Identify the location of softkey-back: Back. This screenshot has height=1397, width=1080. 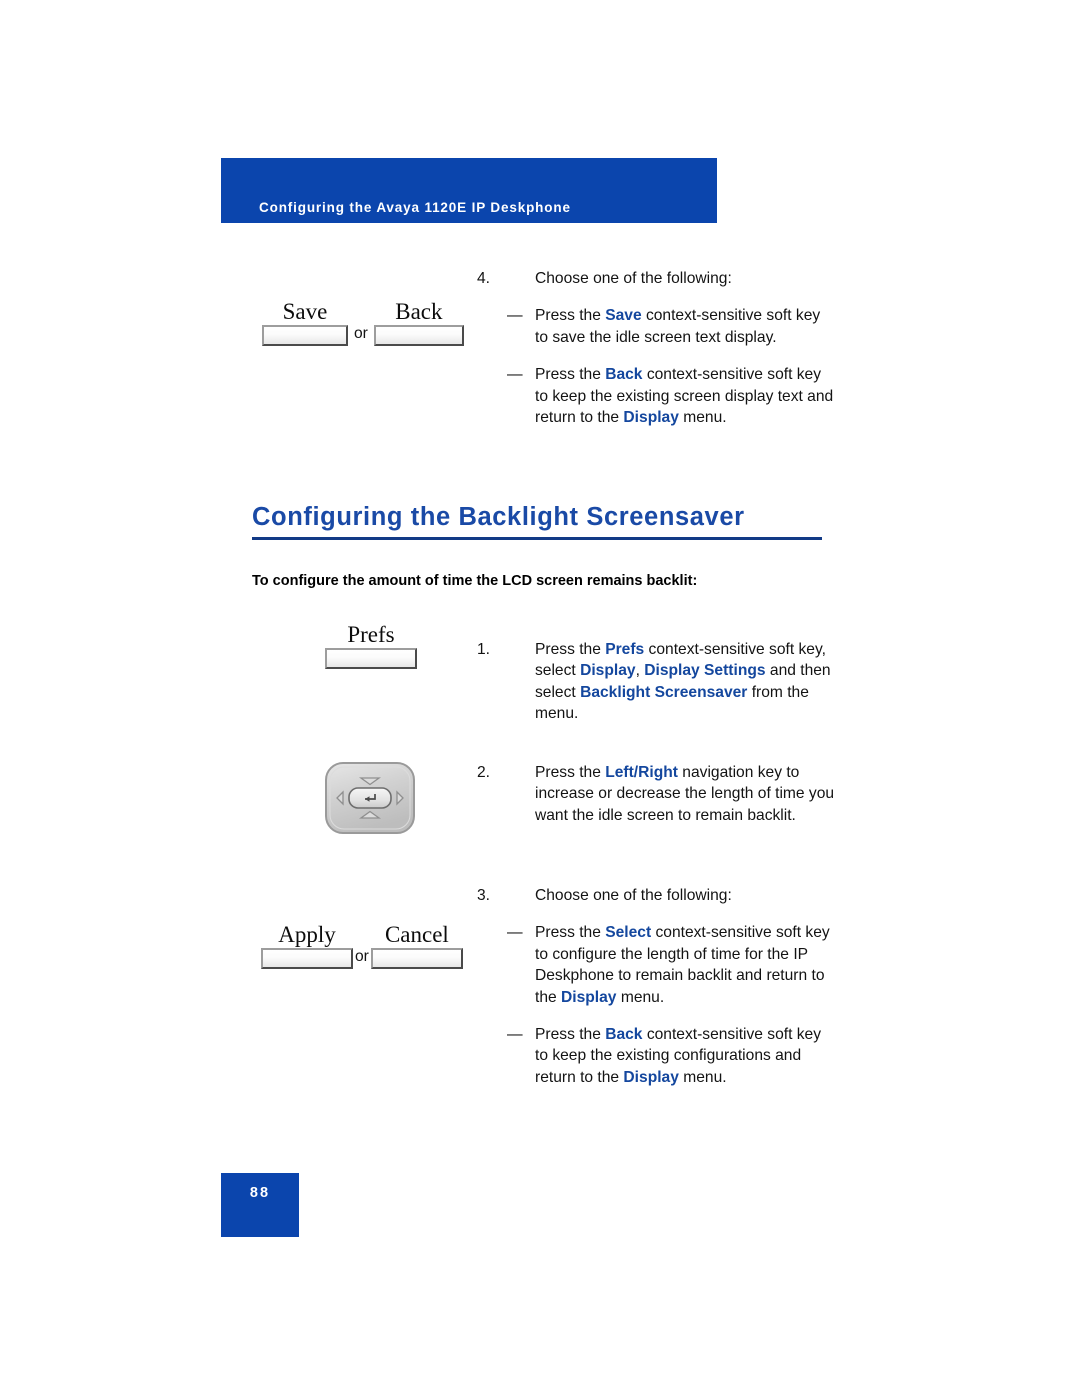
(418, 322).